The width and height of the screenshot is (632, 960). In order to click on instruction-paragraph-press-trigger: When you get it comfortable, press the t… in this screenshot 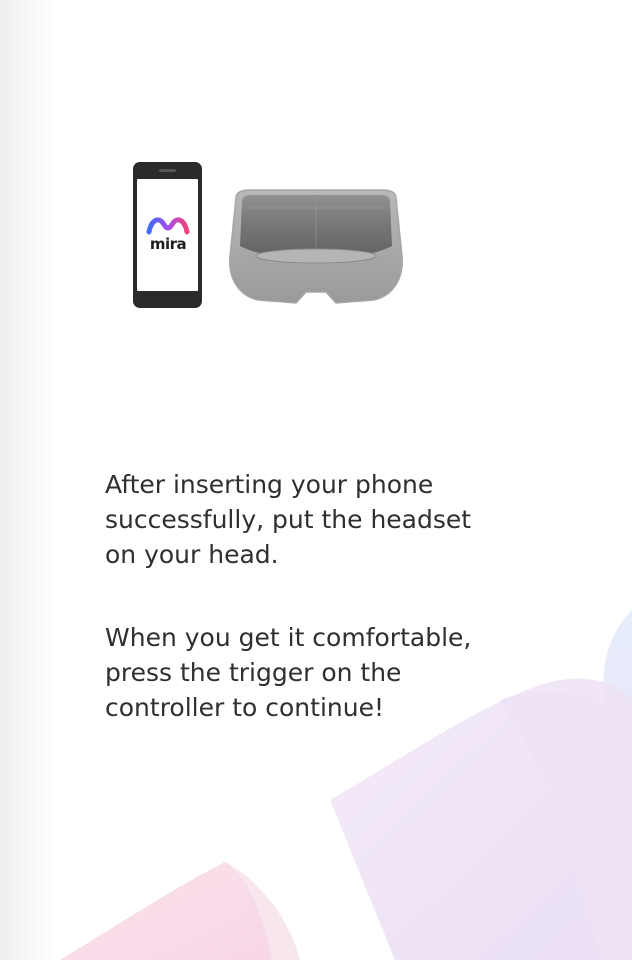, I will do `click(288, 672)`.